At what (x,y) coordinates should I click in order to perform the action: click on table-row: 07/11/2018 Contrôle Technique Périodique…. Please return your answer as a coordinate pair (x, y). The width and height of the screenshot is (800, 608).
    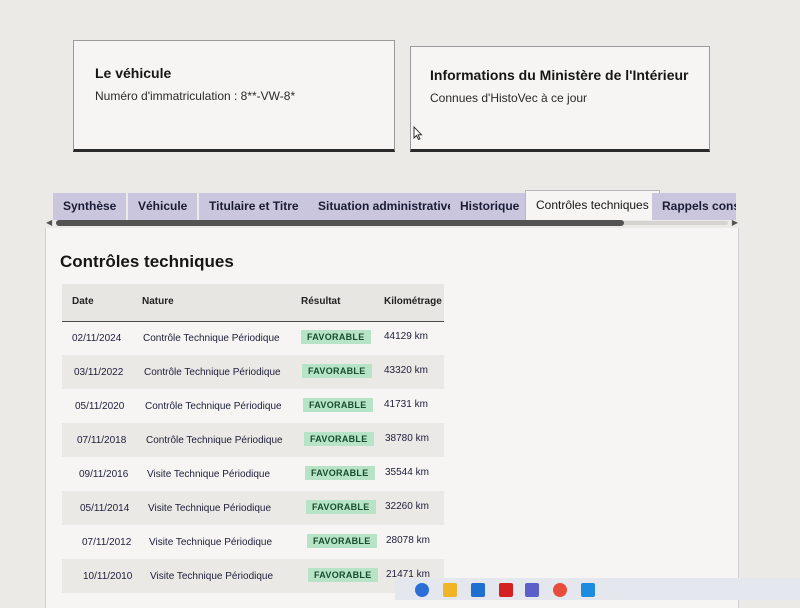
    Looking at the image, I should click on (253, 440).